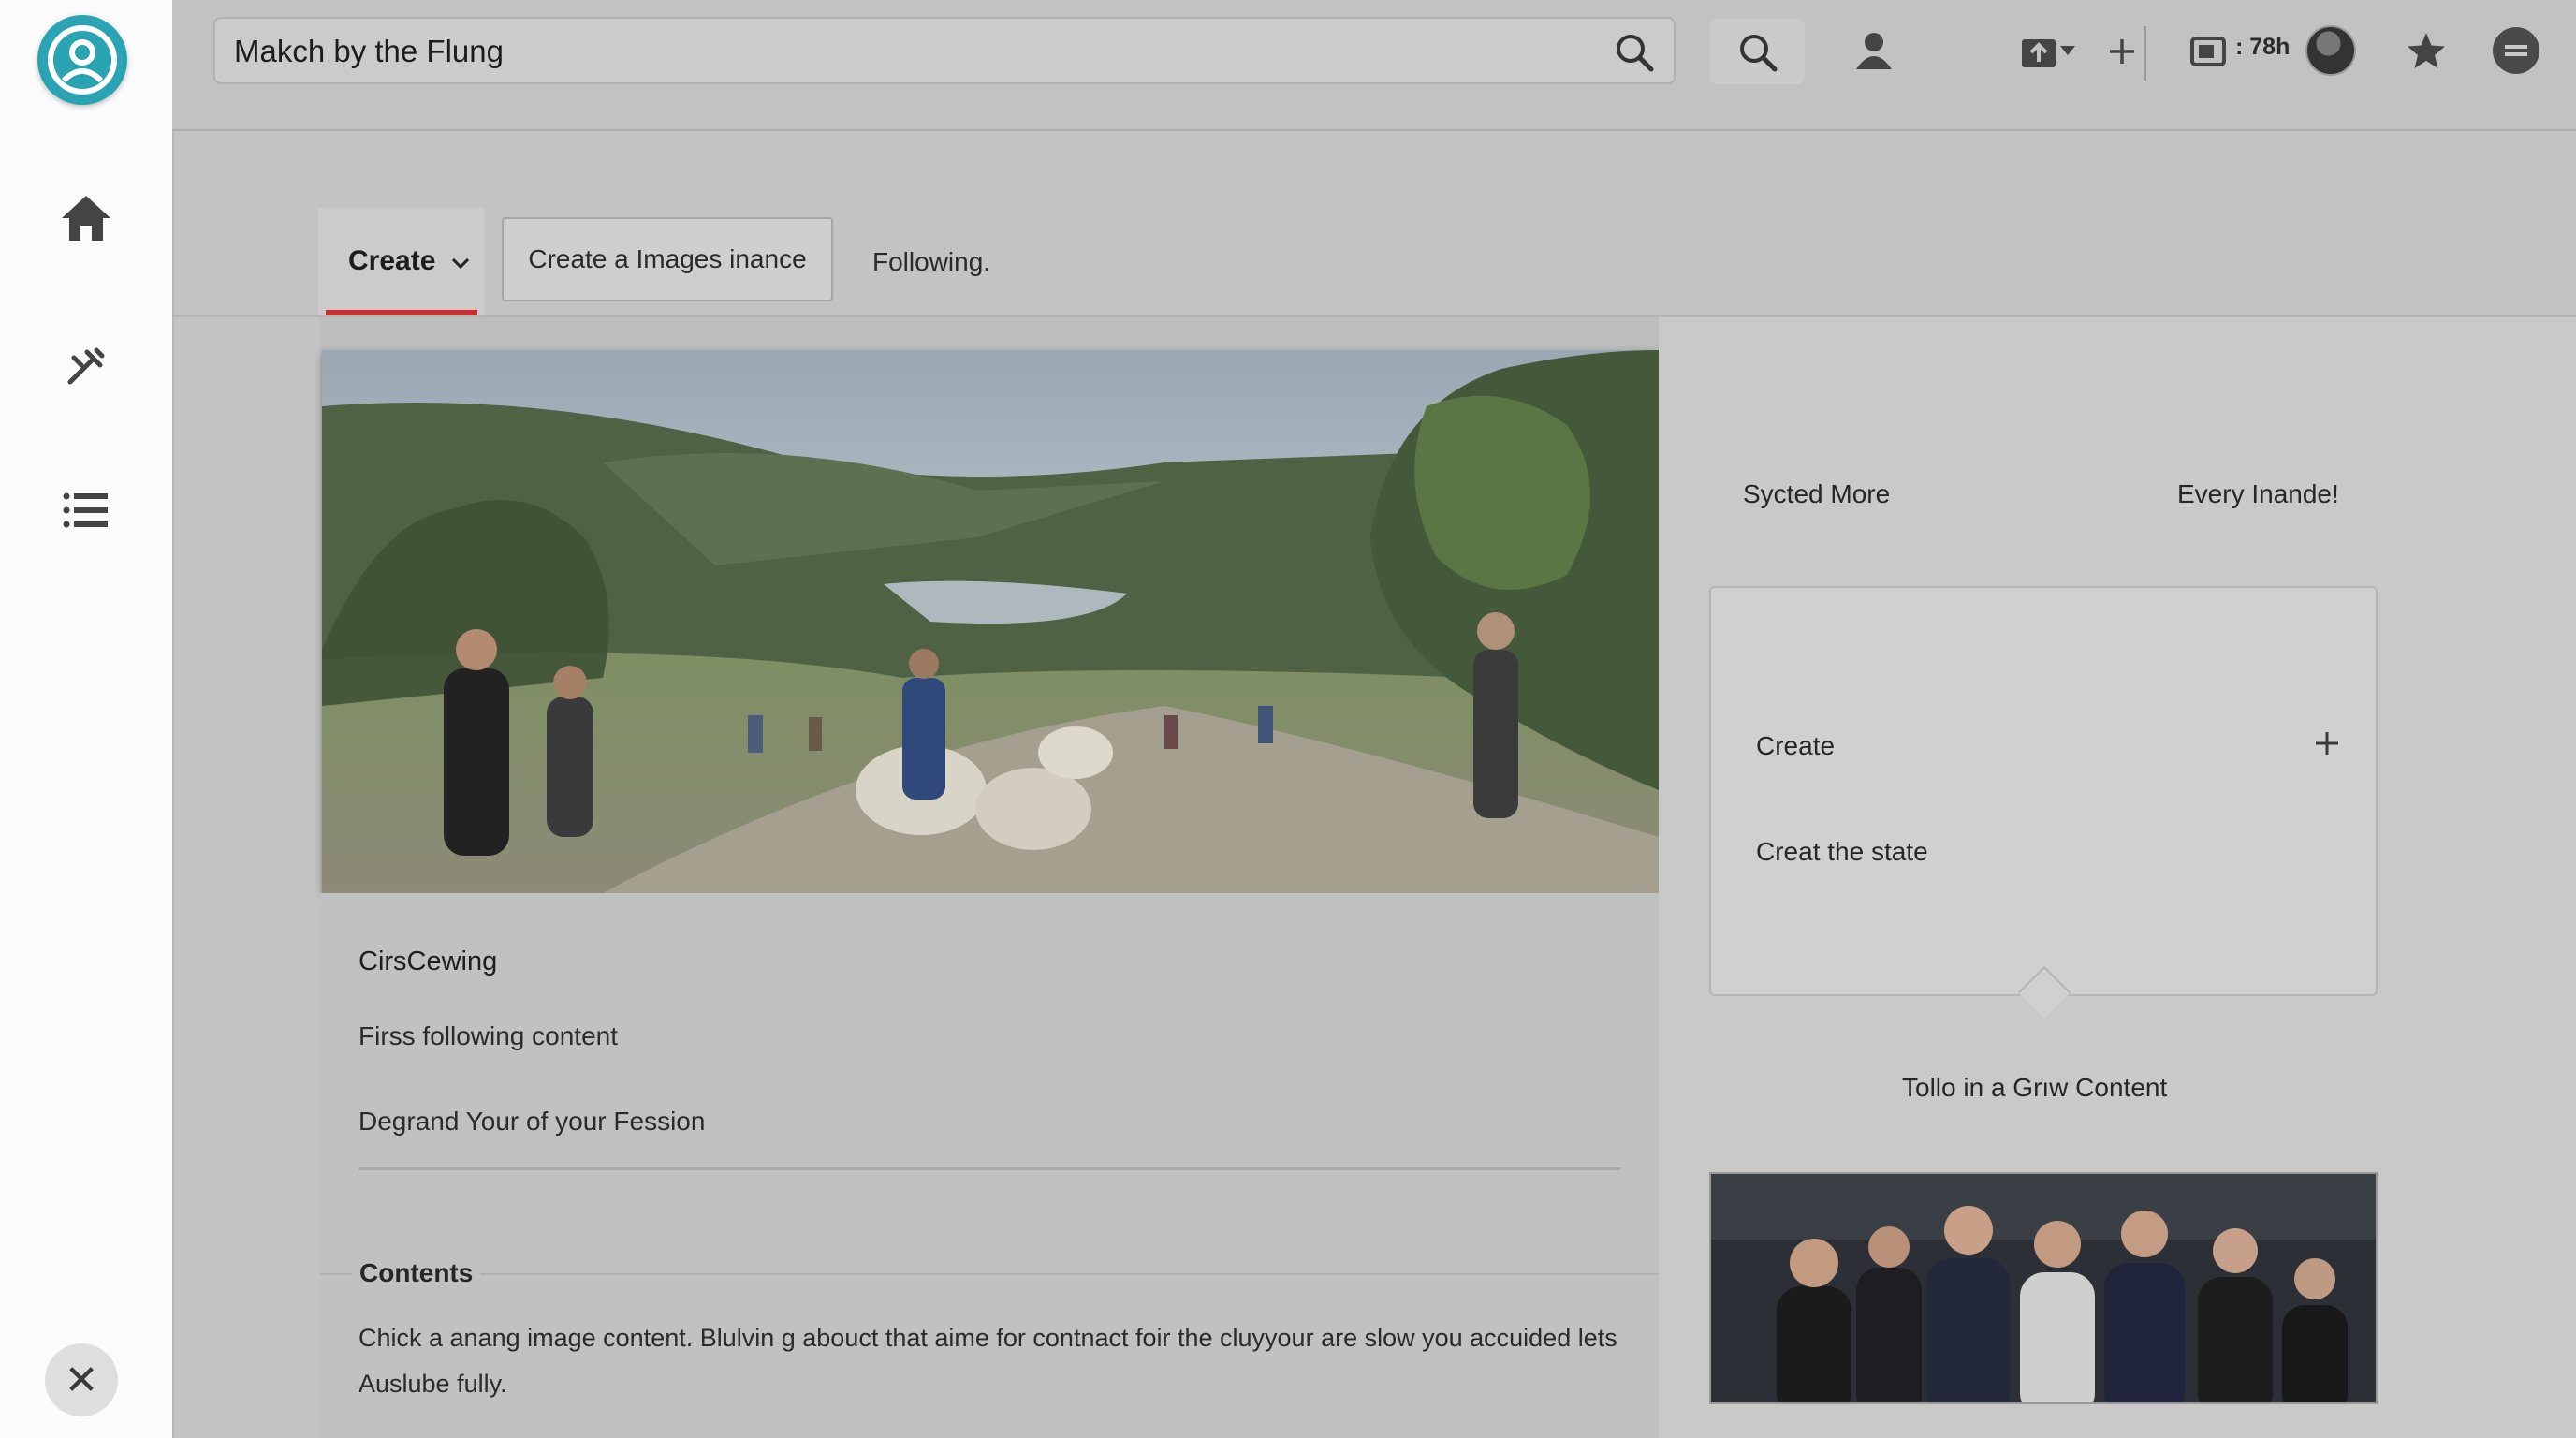 Image resolution: width=2576 pixels, height=1438 pixels. I want to click on contents-body-line2: Auslube fully., so click(433, 1384).